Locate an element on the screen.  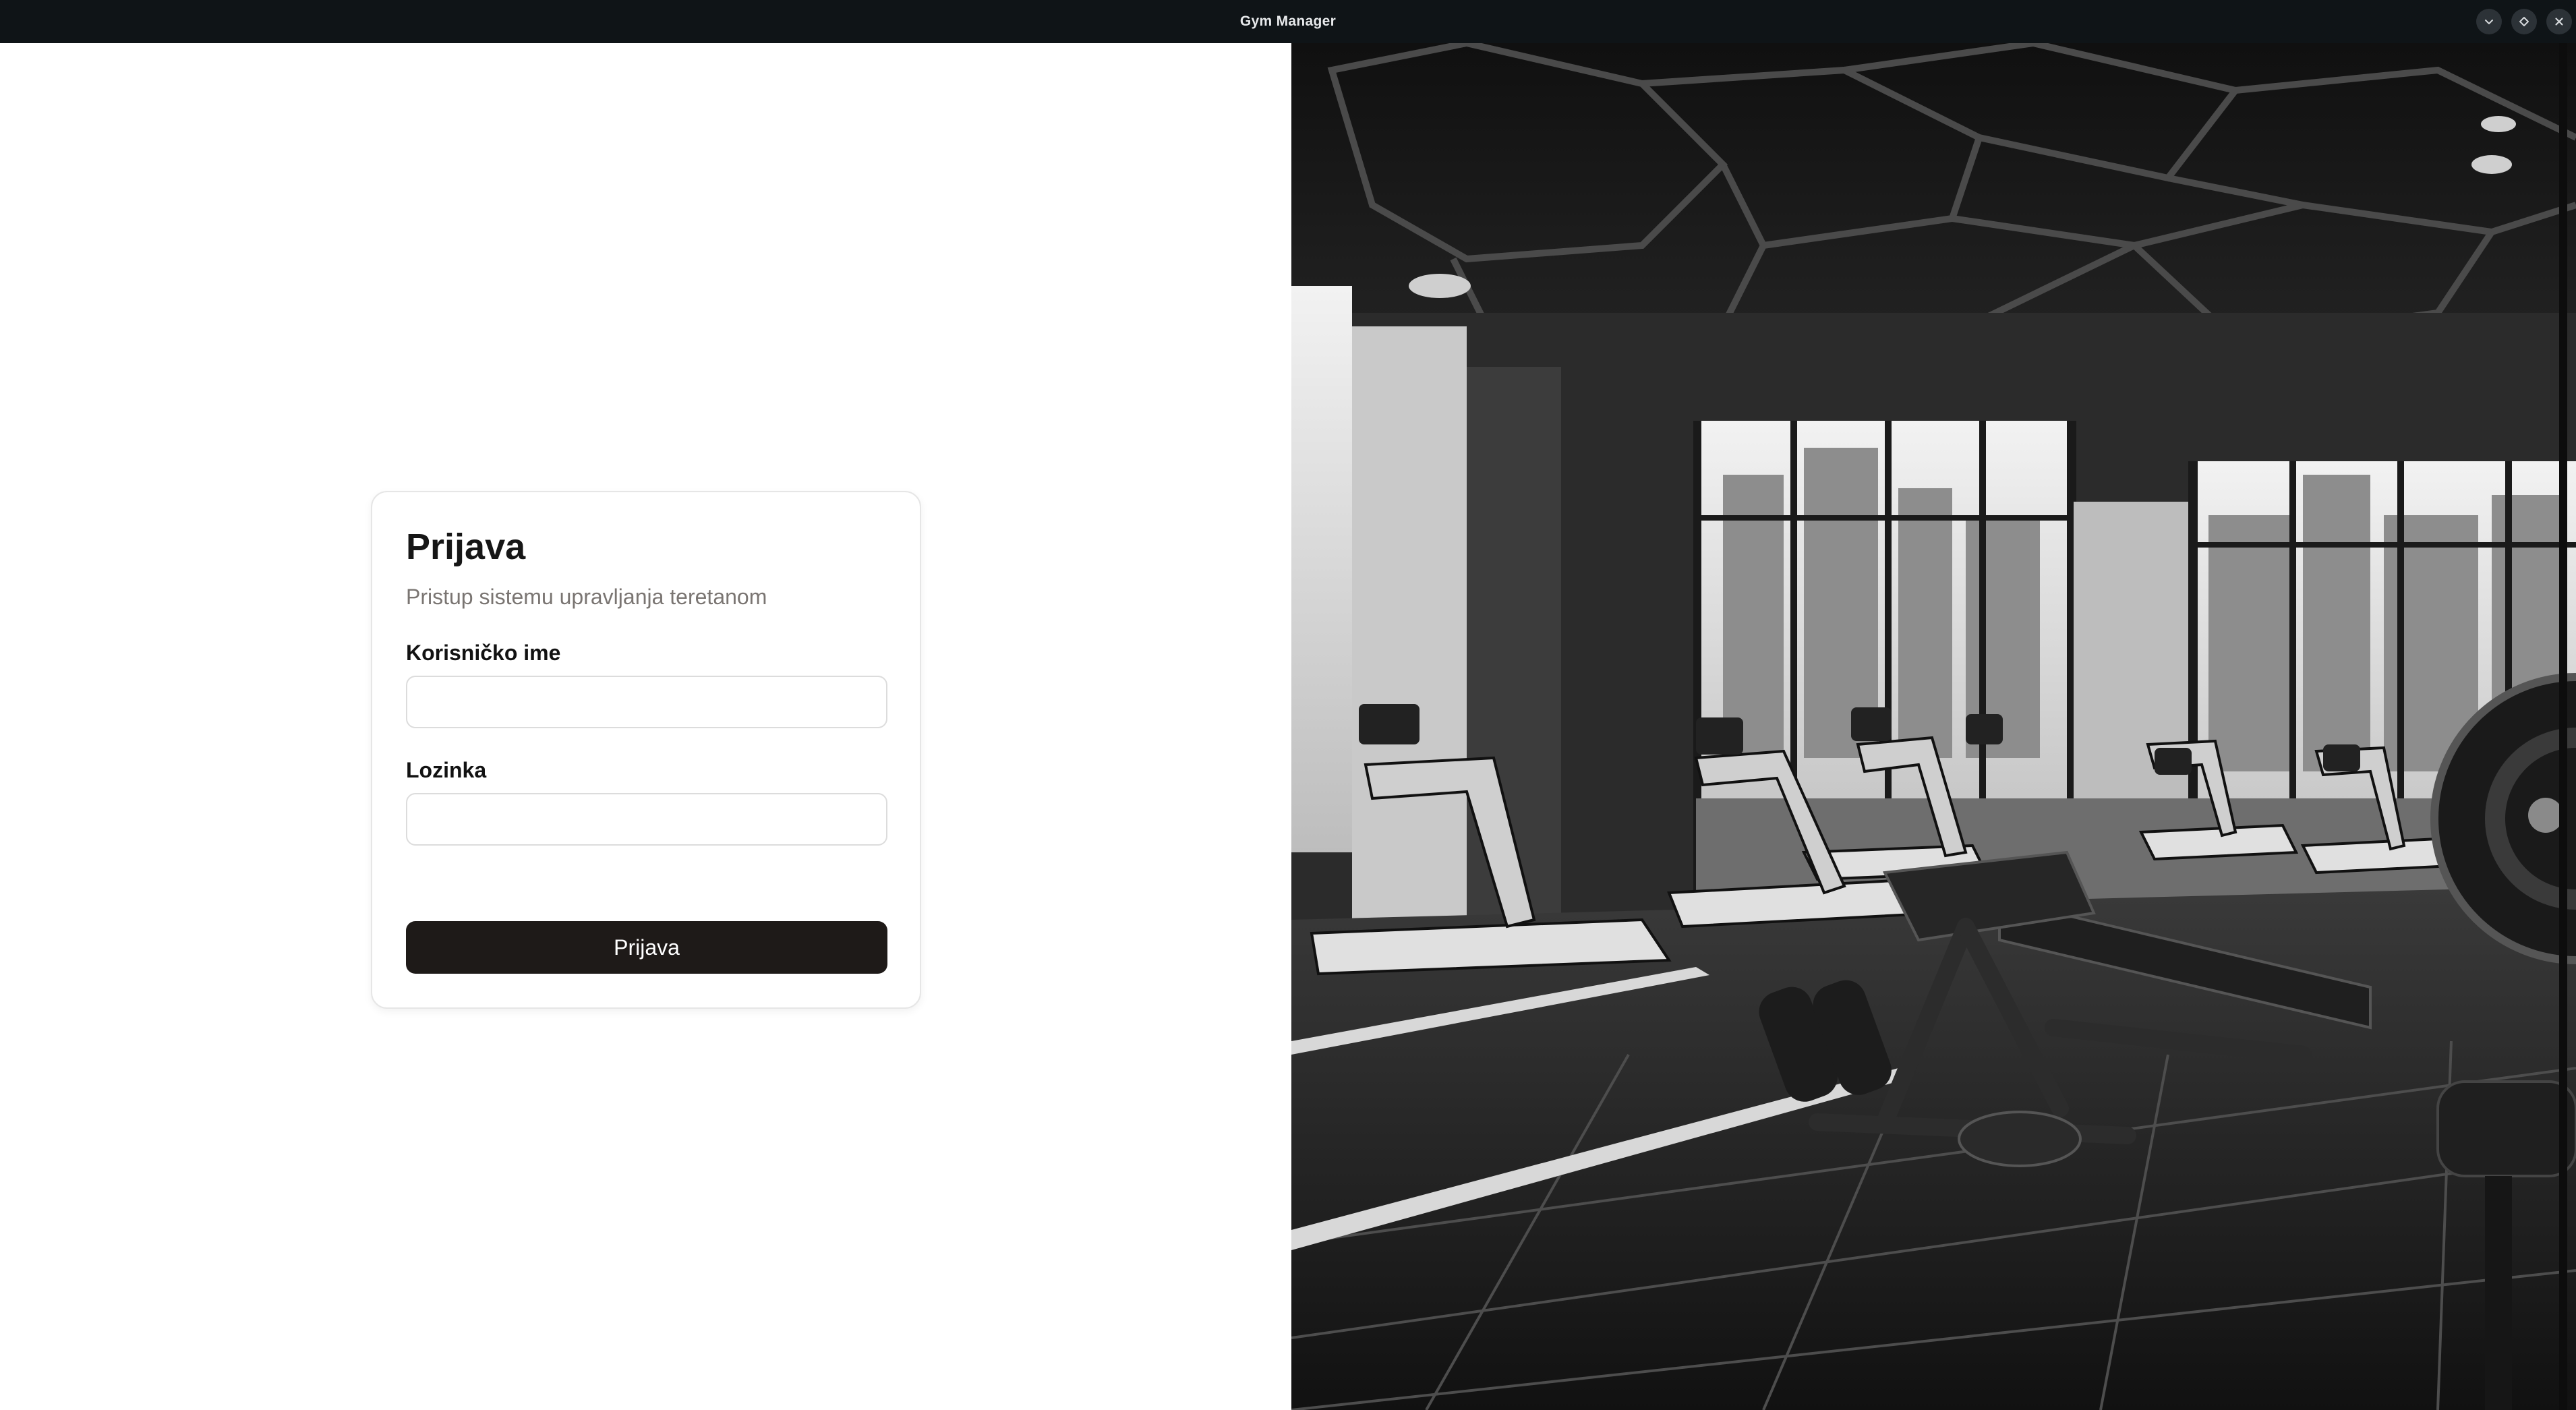
window-title: Gym Manager is located at coordinates (1288, 21).